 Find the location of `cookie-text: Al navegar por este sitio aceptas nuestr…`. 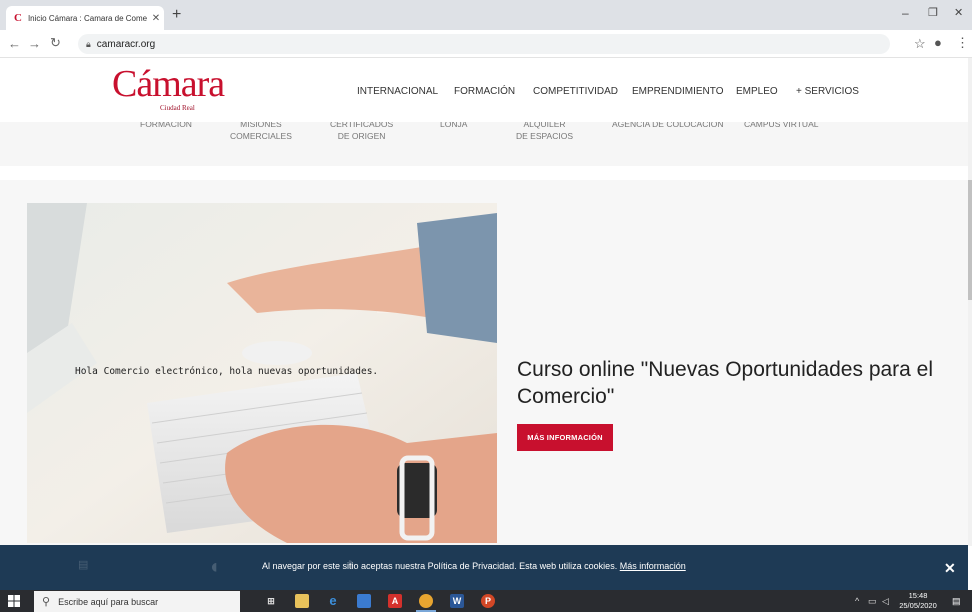

cookie-text: Al navegar por este sitio aceptas nuestr… is located at coordinates (440, 566).